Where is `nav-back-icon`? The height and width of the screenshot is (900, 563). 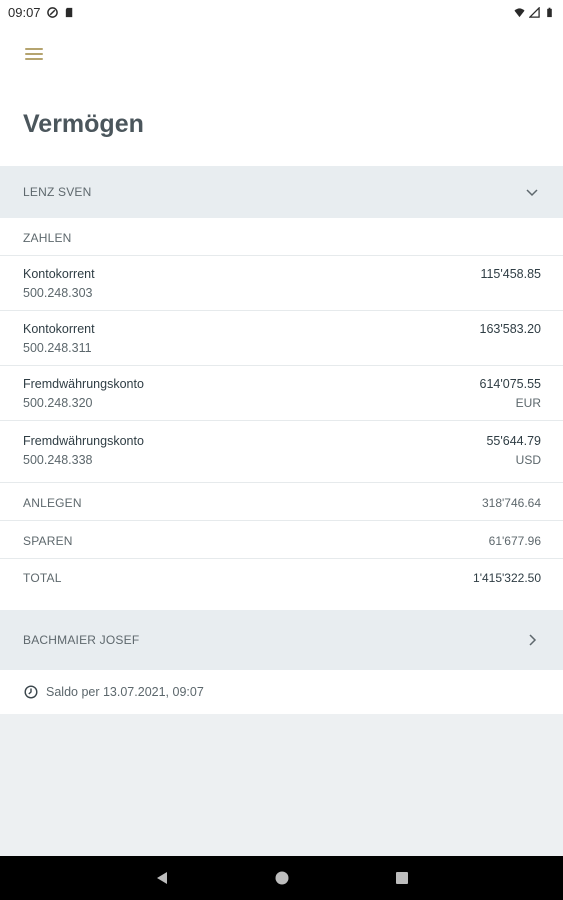 nav-back-icon is located at coordinates (162, 878).